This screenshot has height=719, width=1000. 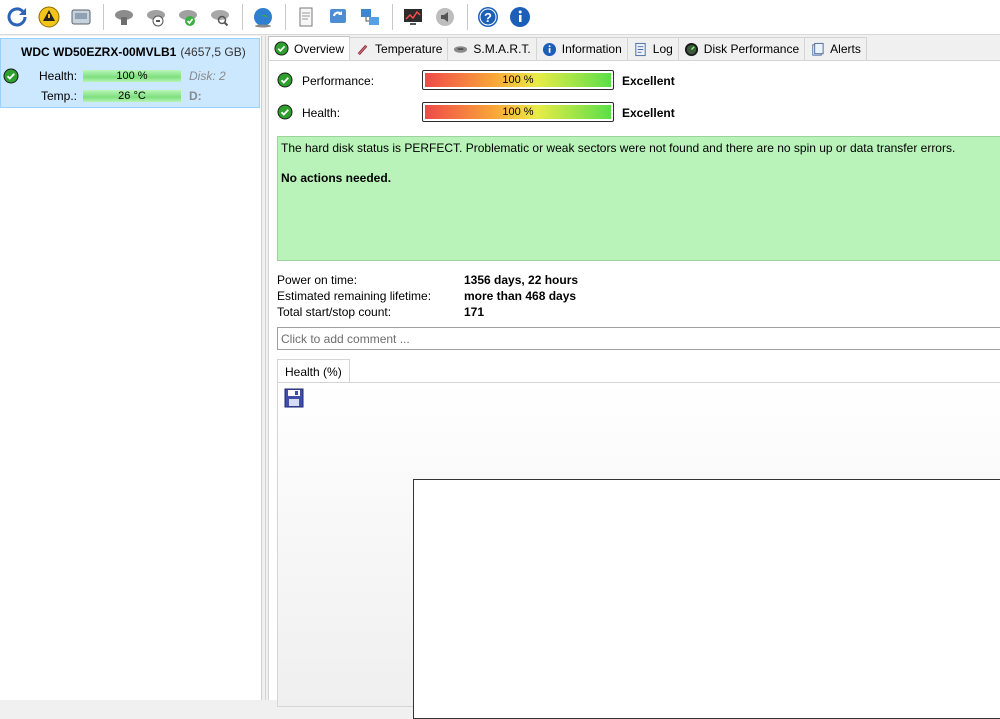 What do you see at coordinates (338, 17) in the screenshot?
I see `network-refresh-icon` at bounding box center [338, 17].